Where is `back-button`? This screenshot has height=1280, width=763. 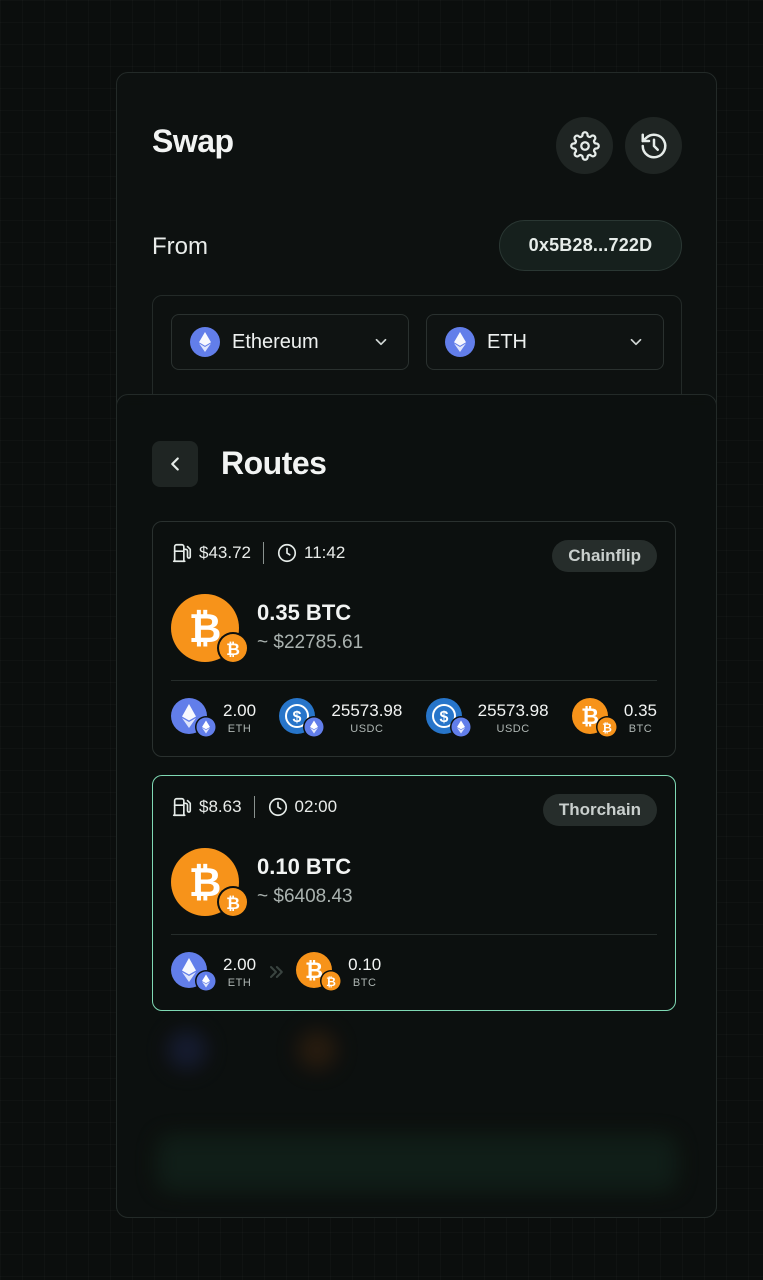 back-button is located at coordinates (175, 464).